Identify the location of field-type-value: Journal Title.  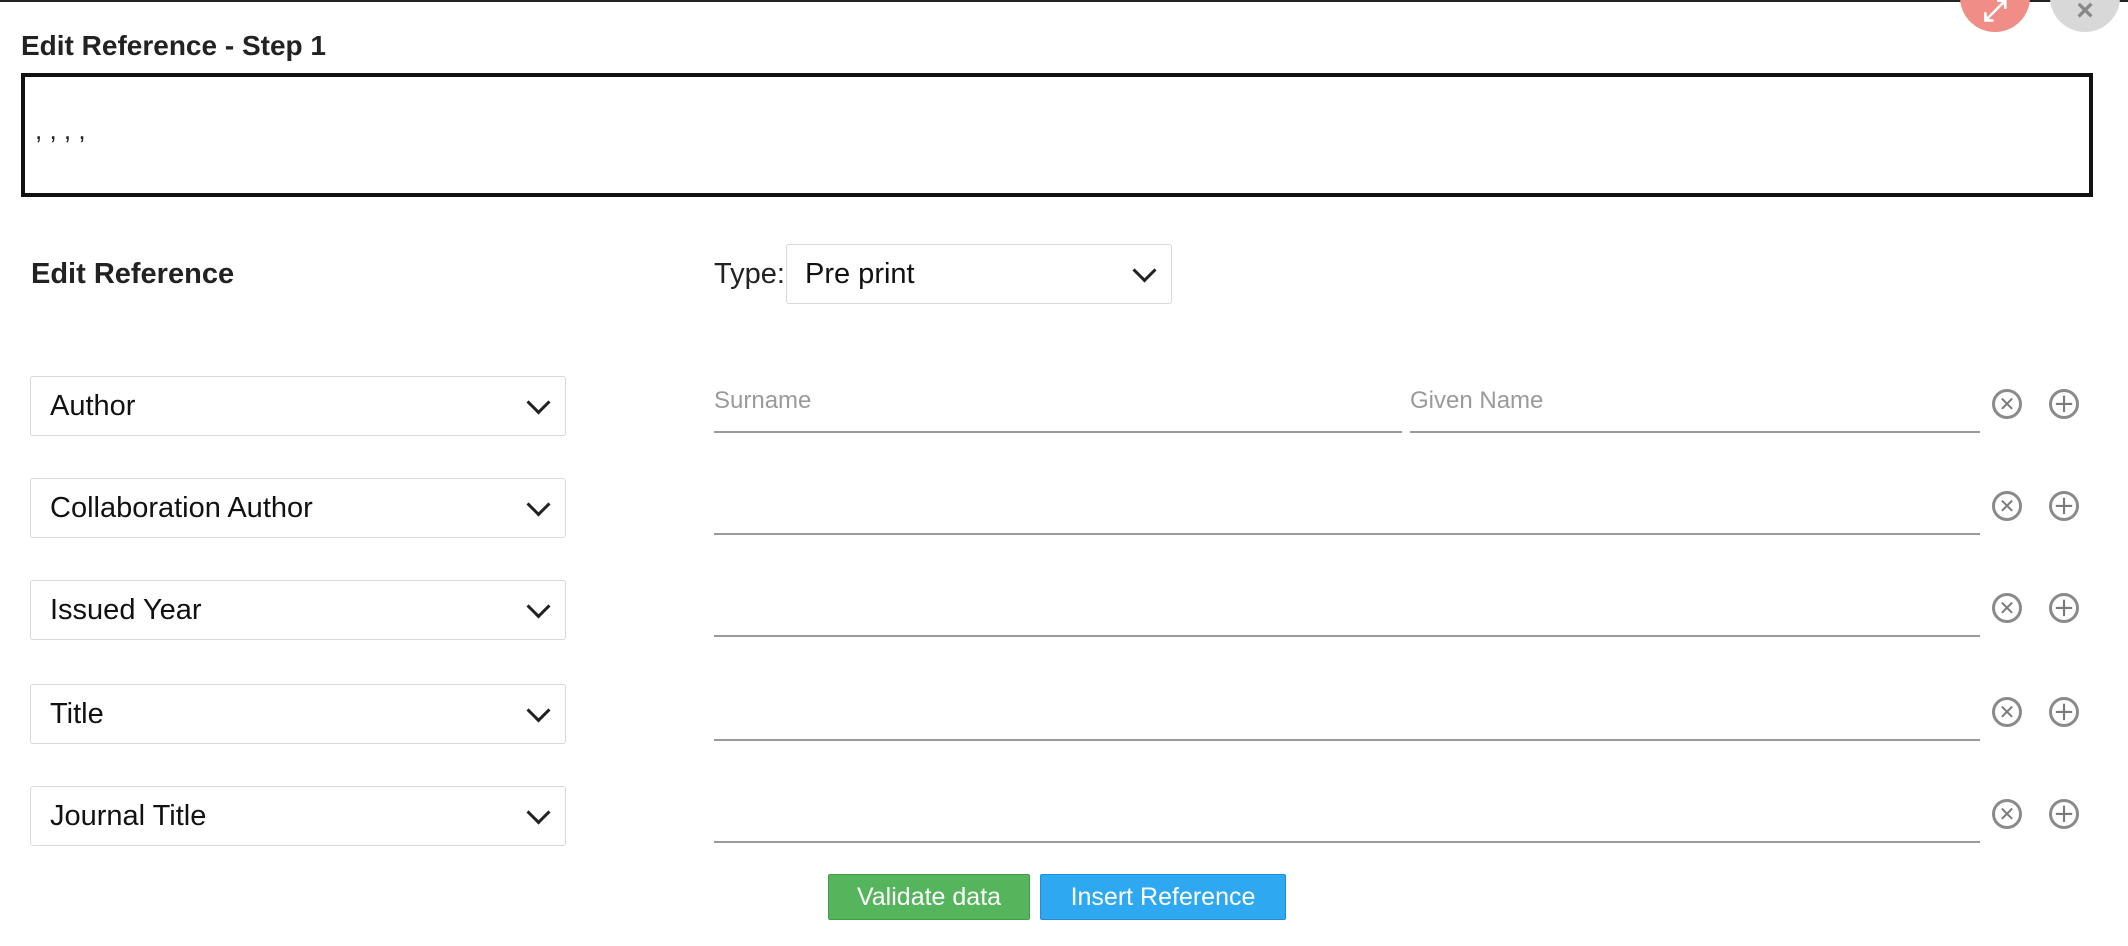
(128, 815).